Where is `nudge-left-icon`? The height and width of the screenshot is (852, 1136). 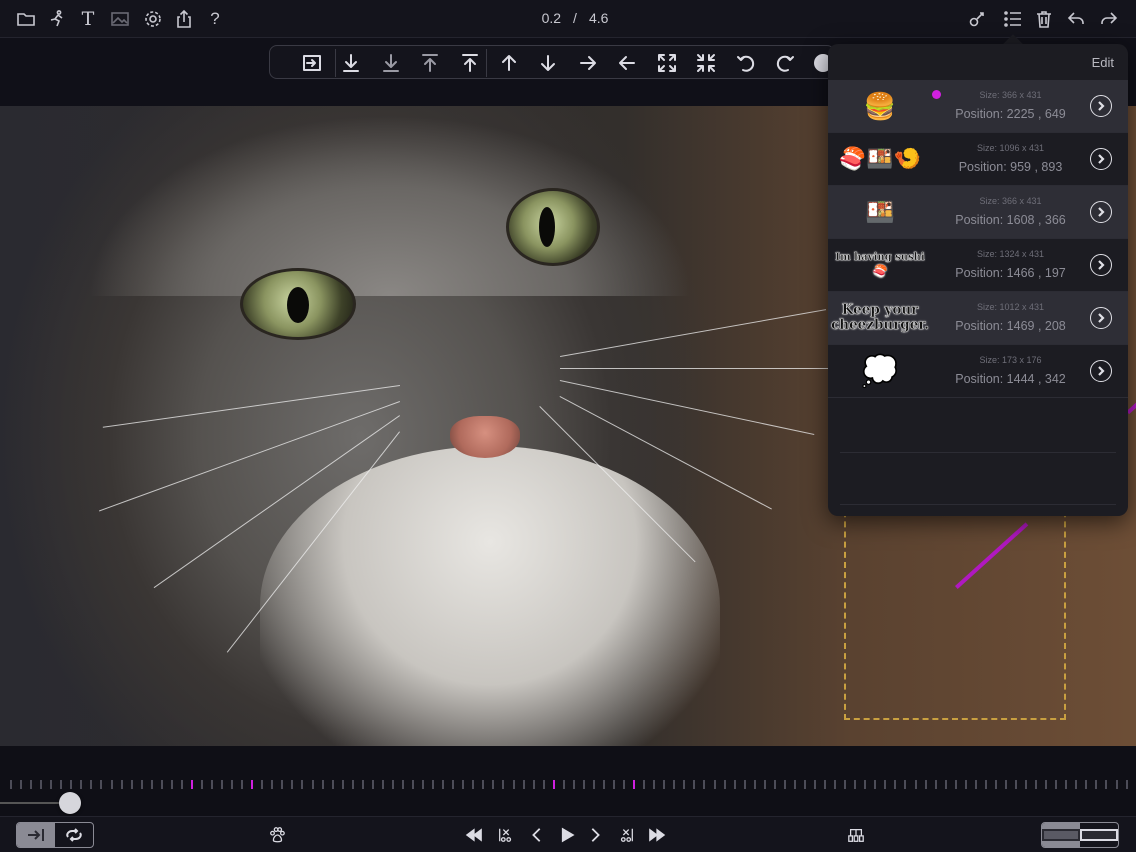 nudge-left-icon is located at coordinates (627, 63).